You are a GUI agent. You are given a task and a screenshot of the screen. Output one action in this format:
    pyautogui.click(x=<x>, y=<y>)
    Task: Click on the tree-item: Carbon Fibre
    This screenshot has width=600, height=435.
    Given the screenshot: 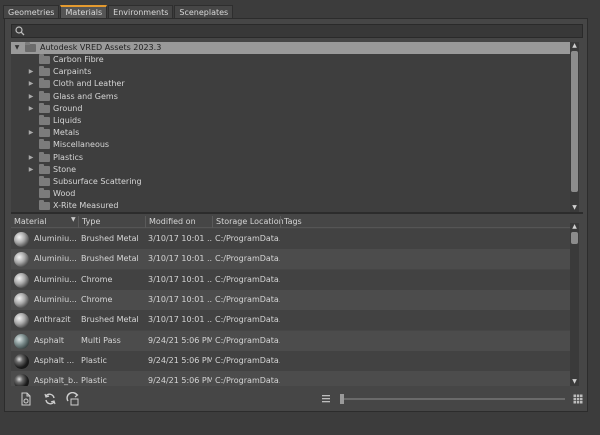 What is the action you would take?
    pyautogui.click(x=290, y=60)
    